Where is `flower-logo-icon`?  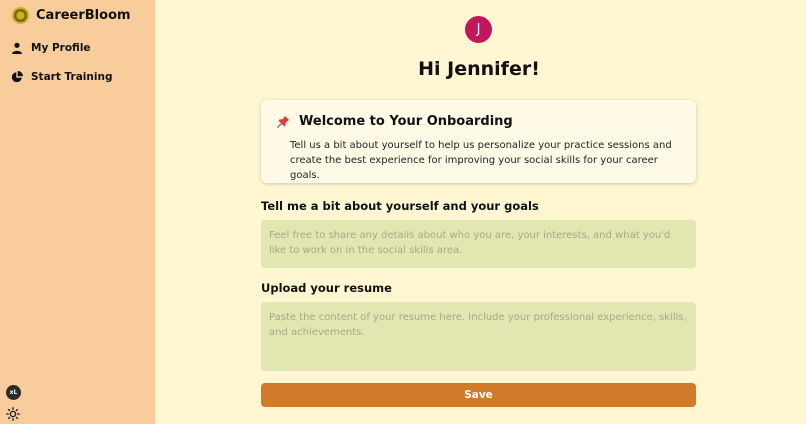
flower-logo-icon is located at coordinates (20, 15).